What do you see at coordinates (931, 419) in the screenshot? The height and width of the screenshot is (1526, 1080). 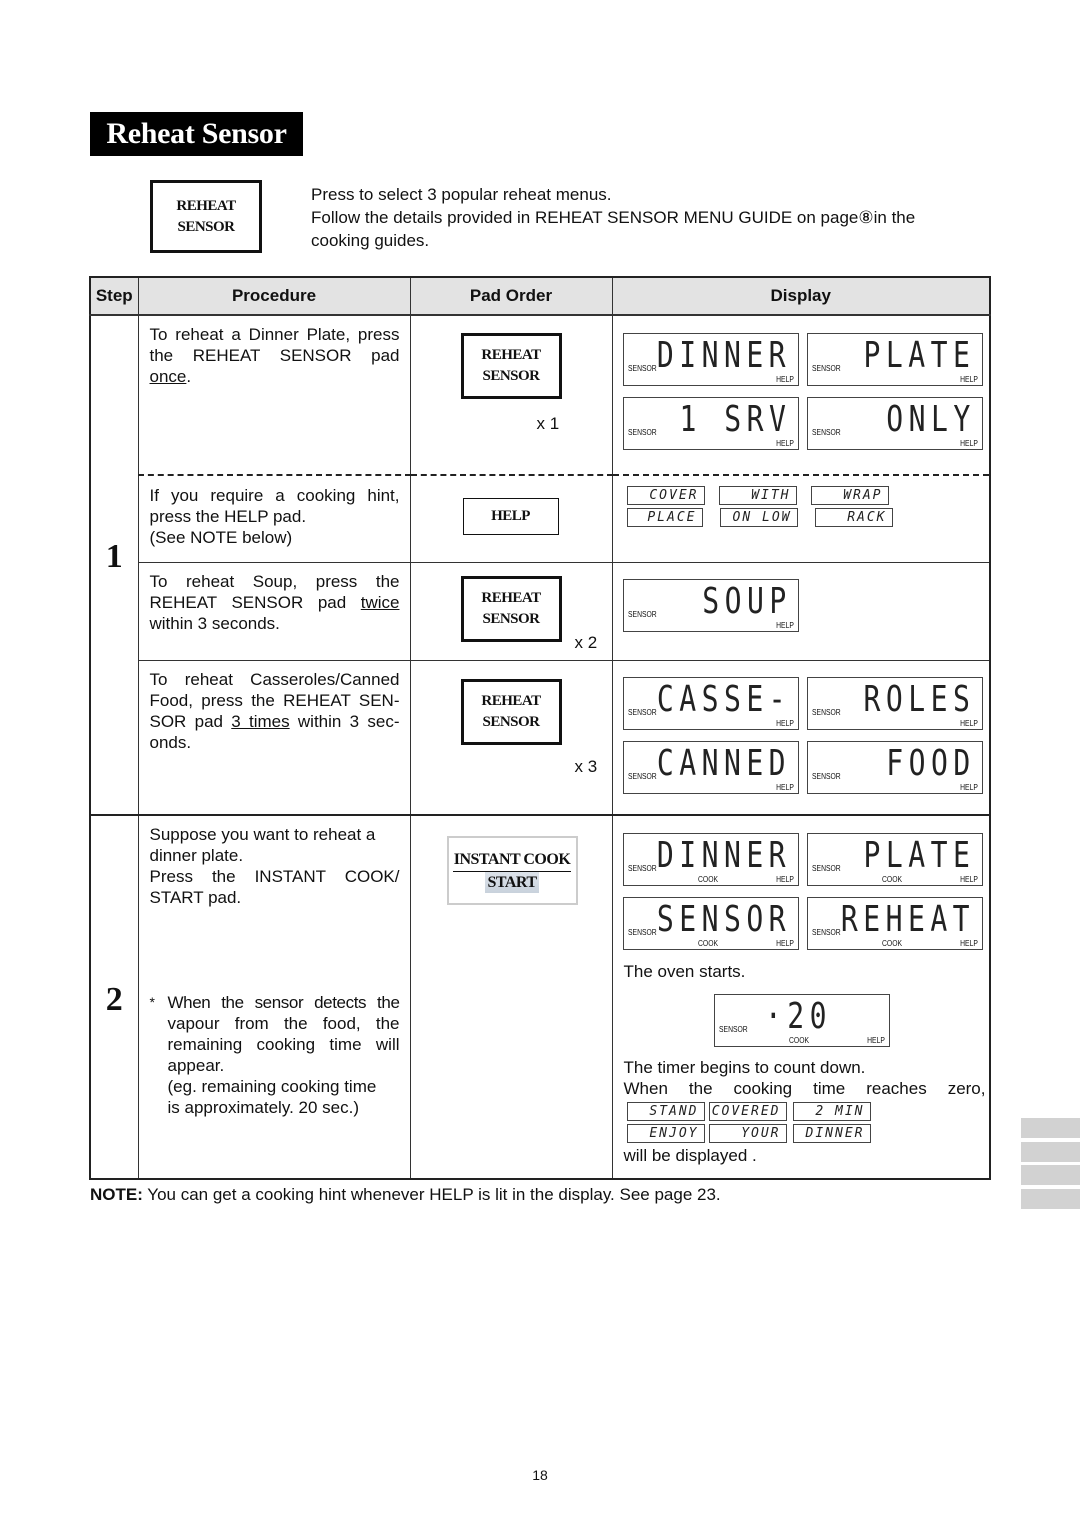 I see `lcd-text: ONLY` at bounding box center [931, 419].